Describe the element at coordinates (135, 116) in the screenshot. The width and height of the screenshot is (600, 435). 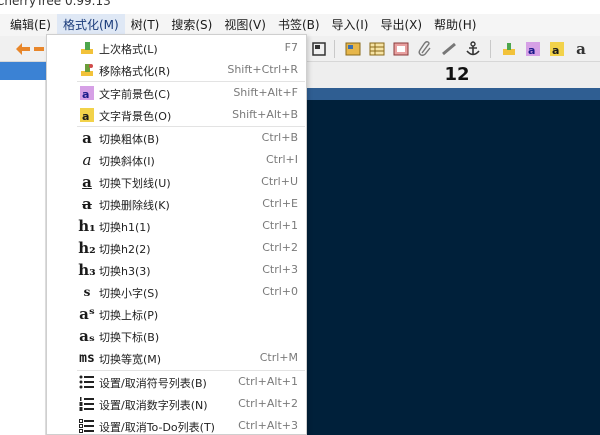
I see `menu-item-label: 文字背景色(O)` at that location.